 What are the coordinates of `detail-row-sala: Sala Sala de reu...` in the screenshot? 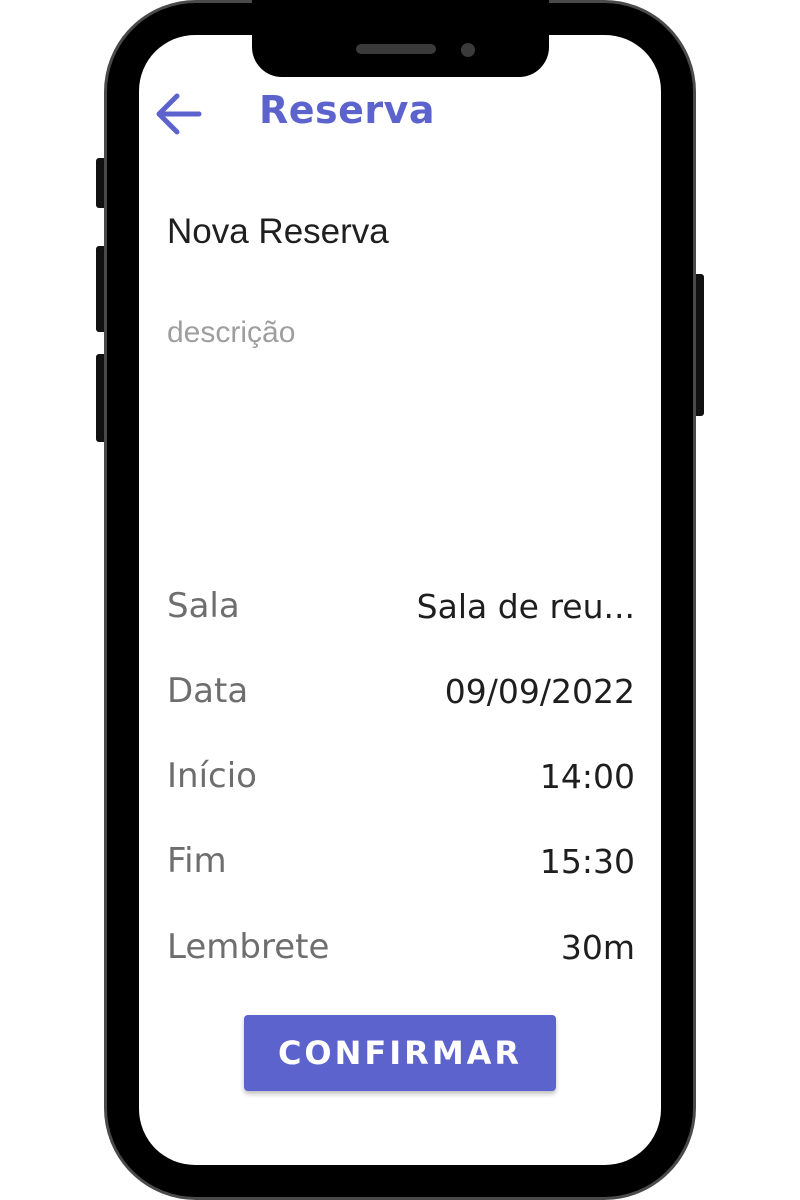 It's located at (401, 606).